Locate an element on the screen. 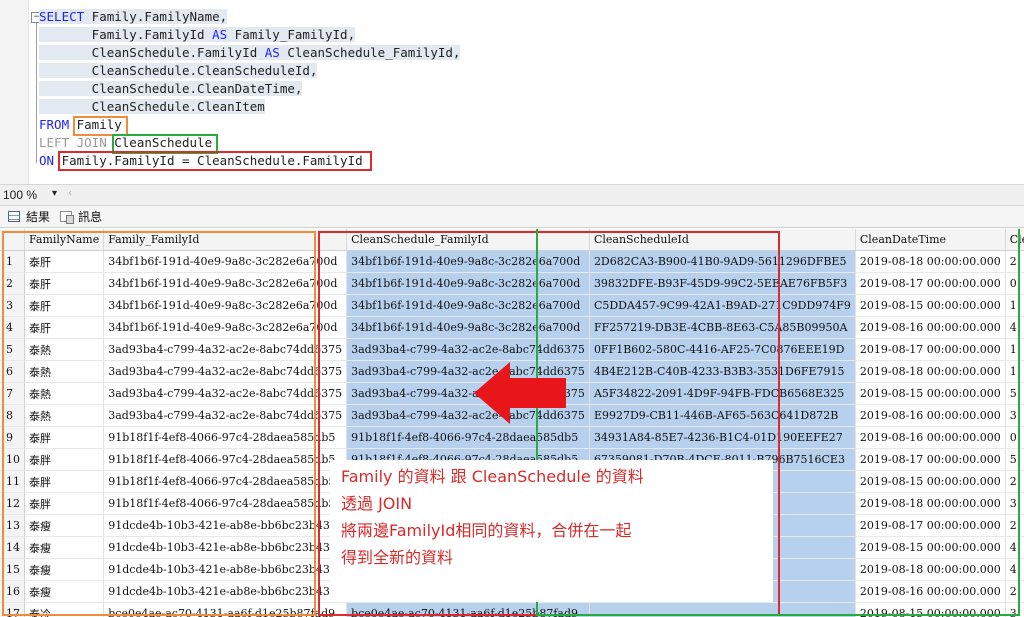  grid-cell: 泰冷 is located at coordinates (64, 609).